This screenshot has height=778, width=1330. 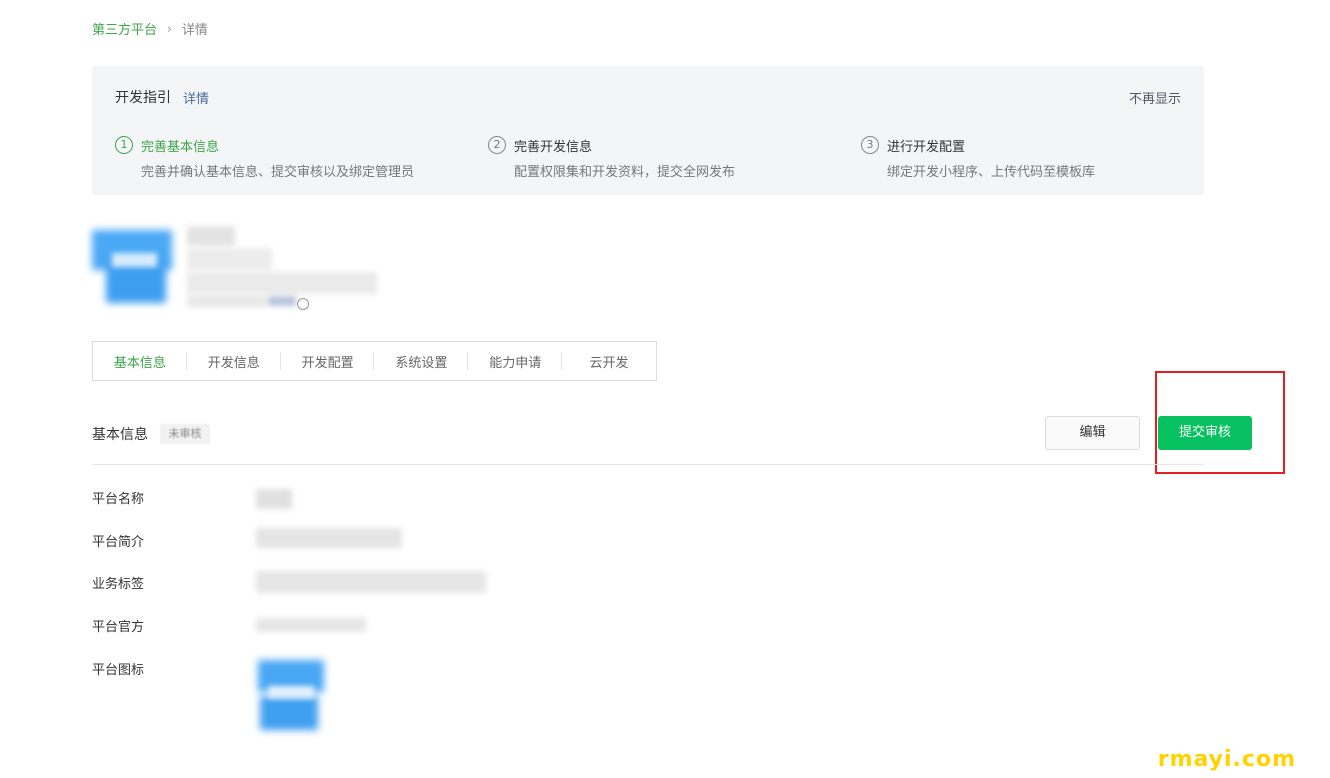 I want to click on edit-button: 编辑, so click(x=1092, y=433).